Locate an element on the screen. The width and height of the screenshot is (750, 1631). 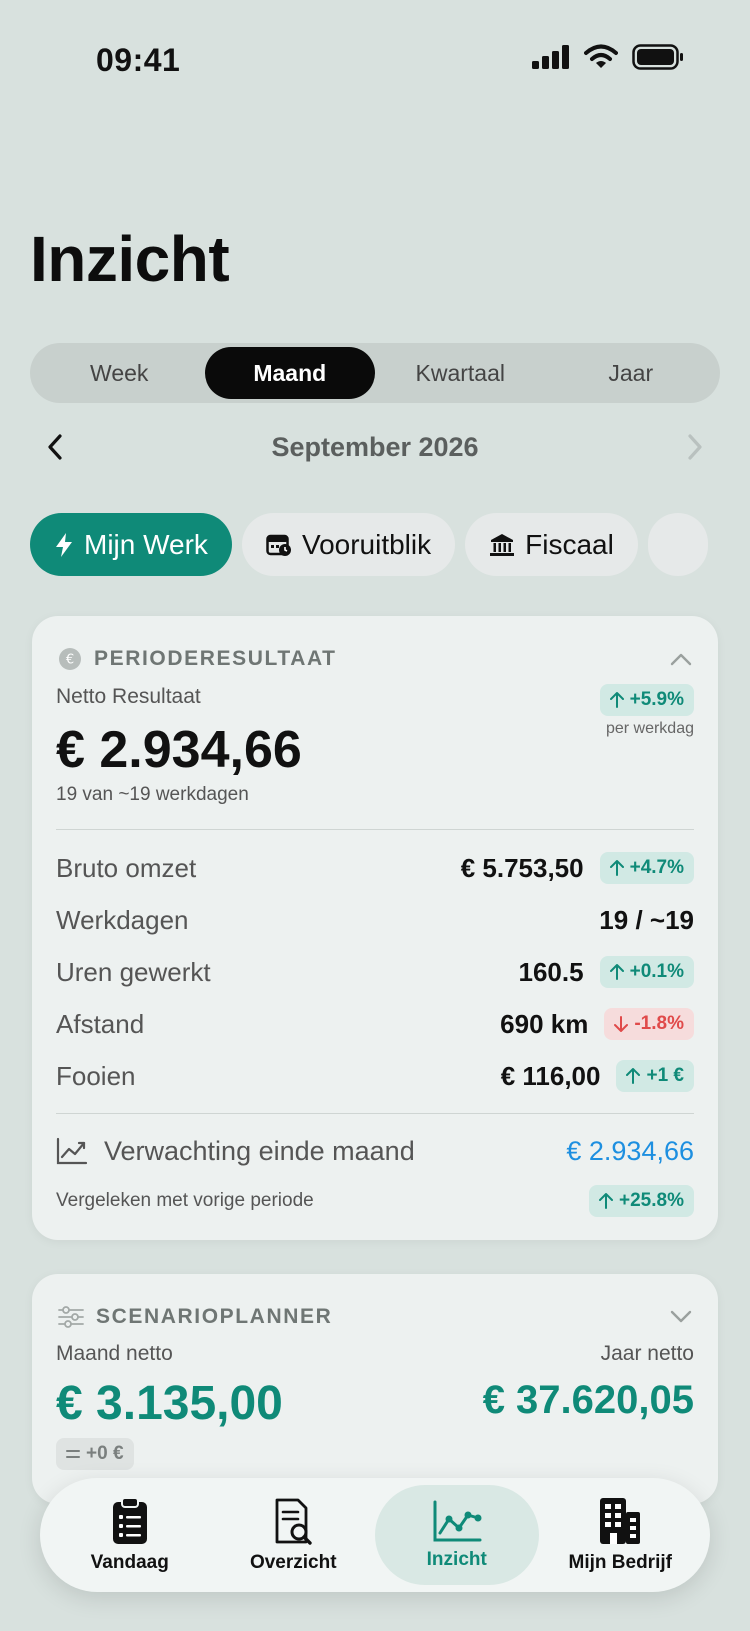
segment-year: Jaar is located at coordinates (631, 373).